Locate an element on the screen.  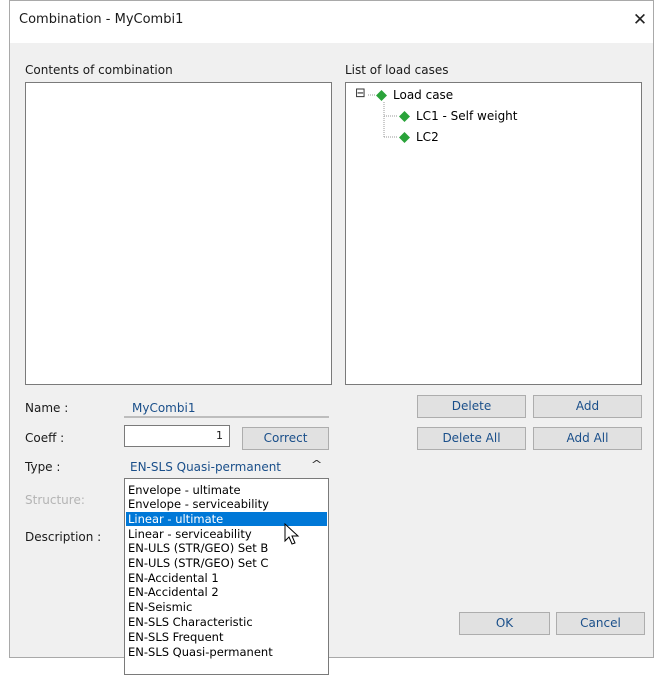
name-field-underline is located at coordinates (226, 417).